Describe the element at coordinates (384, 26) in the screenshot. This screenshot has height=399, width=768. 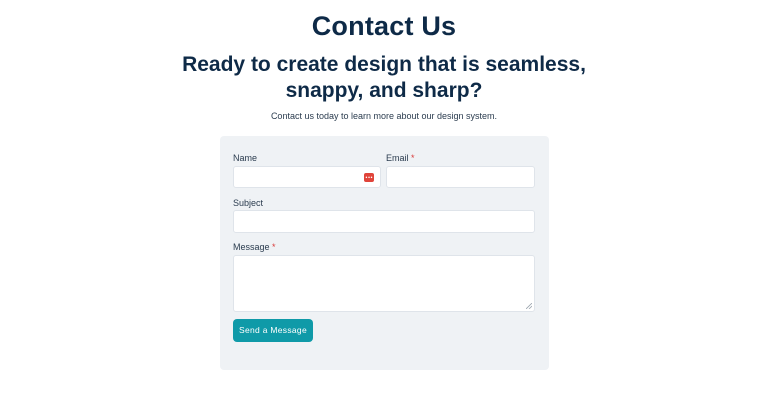
I see `page-title: Contact Us` at that location.